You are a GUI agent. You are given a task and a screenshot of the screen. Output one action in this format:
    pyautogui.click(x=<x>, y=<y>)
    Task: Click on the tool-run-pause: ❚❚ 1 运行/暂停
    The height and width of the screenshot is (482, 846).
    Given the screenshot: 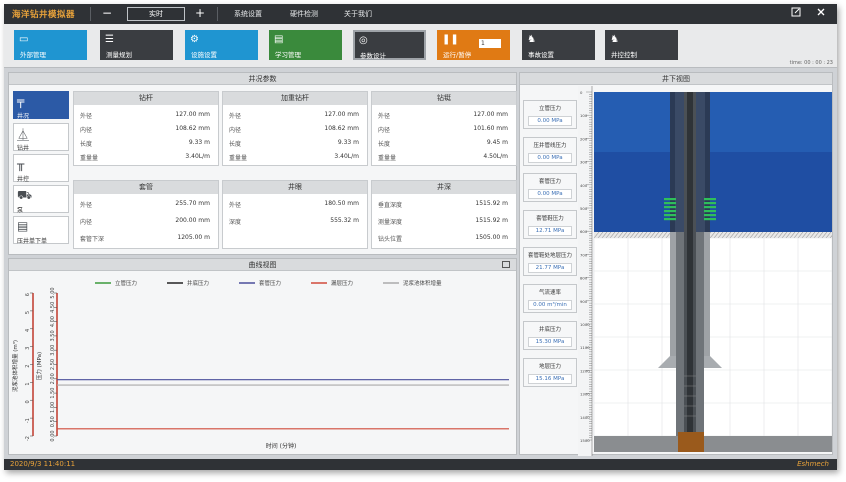 What is the action you would take?
    pyautogui.click(x=473, y=45)
    